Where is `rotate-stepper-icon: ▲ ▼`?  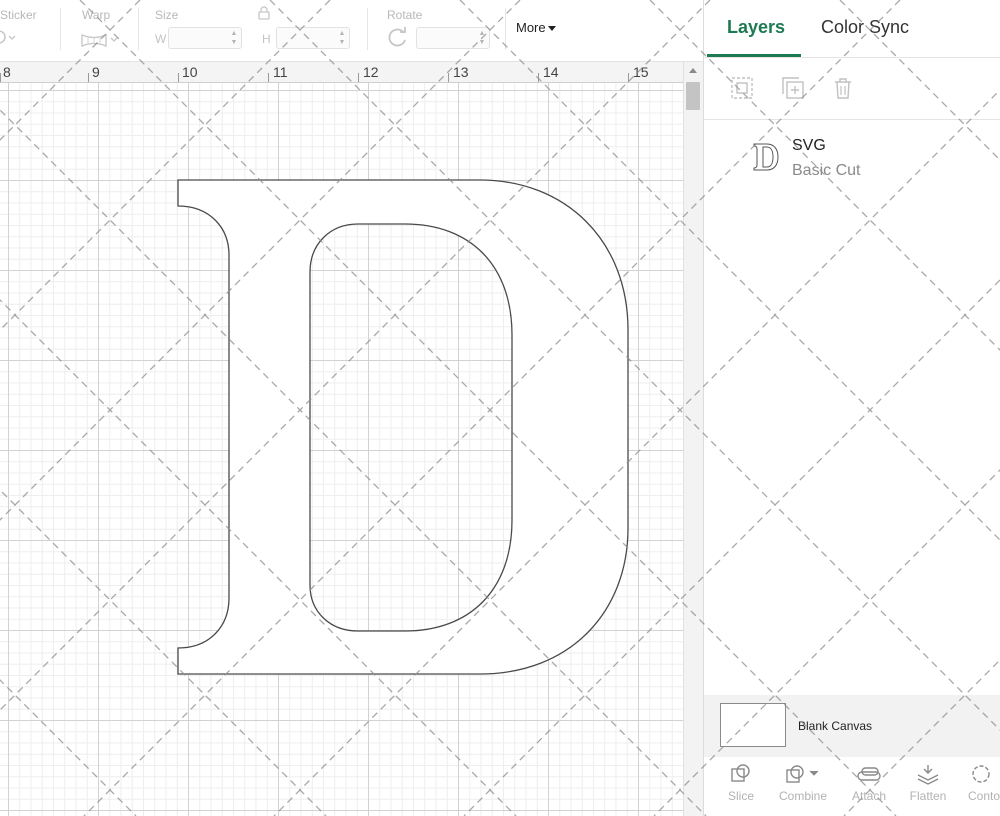 rotate-stepper-icon: ▲ ▼ is located at coordinates (482, 38).